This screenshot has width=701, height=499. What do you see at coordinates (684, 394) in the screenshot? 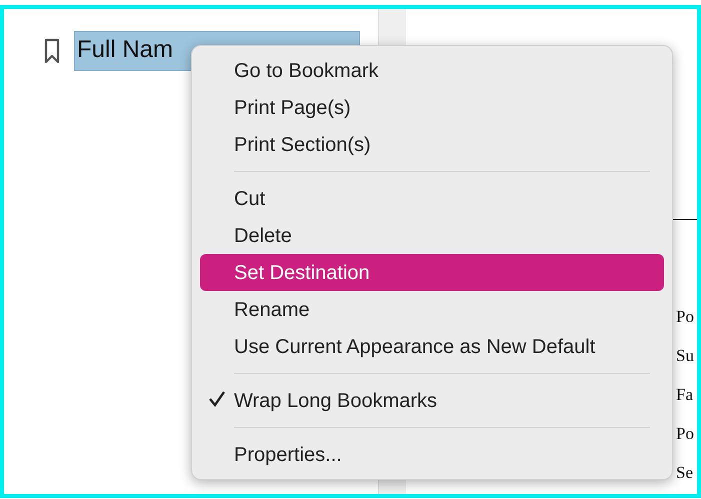
I see `document-text: Fa` at bounding box center [684, 394].